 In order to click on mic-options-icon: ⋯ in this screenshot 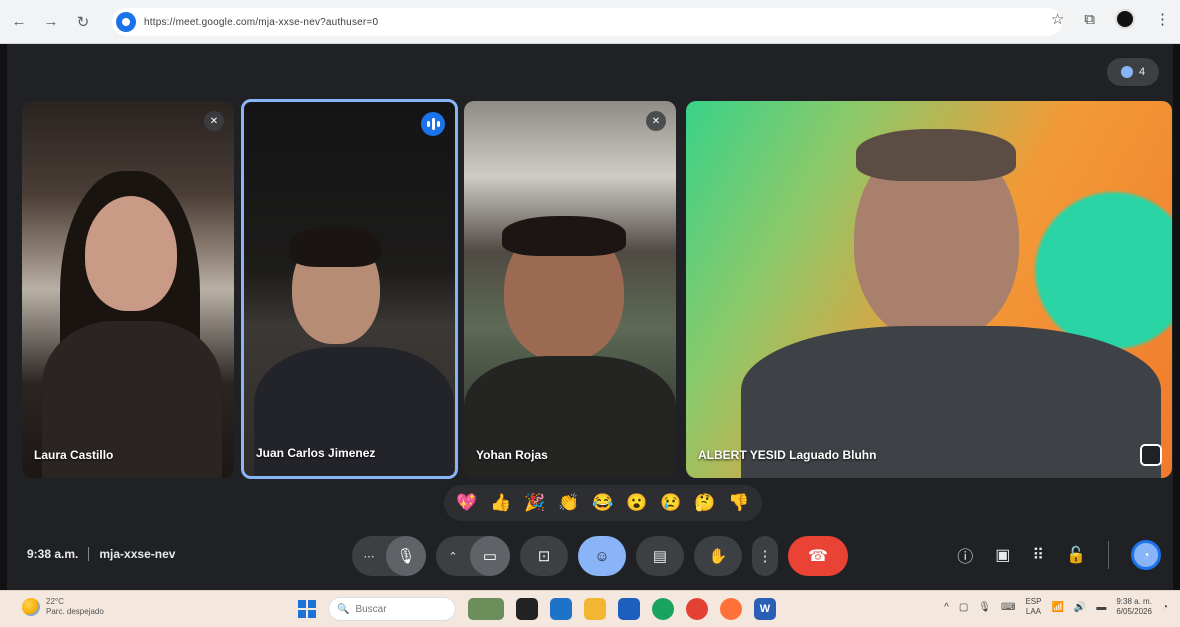, I will do `click(369, 556)`.